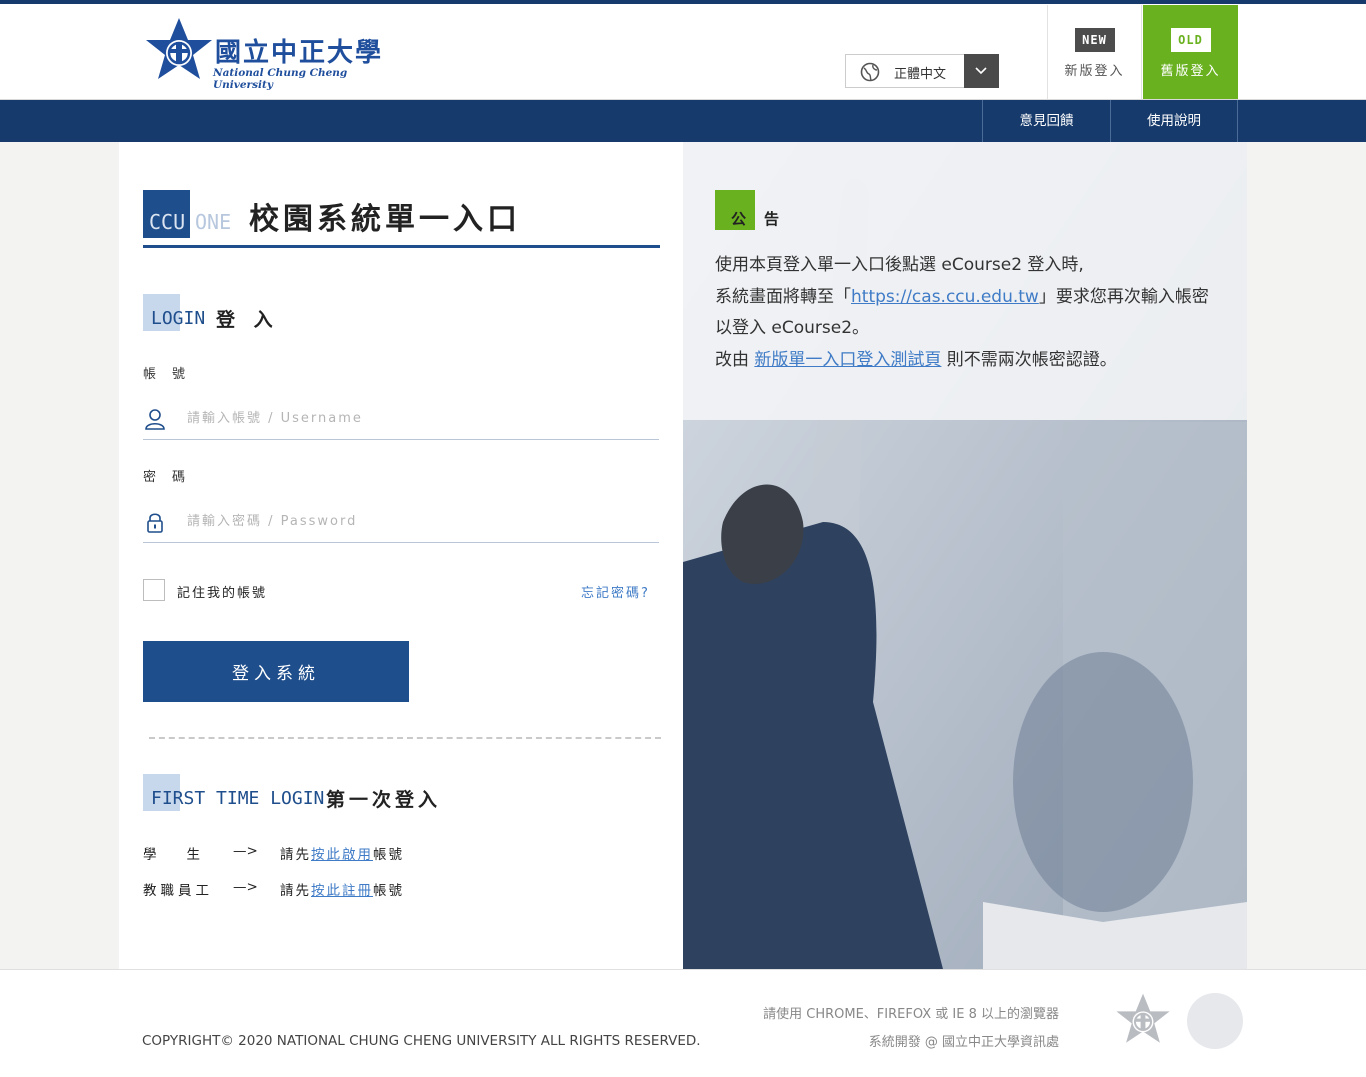  Describe the element at coordinates (384, 800) in the screenshot. I see `first-time-heading-zh: 第一次登入` at that location.